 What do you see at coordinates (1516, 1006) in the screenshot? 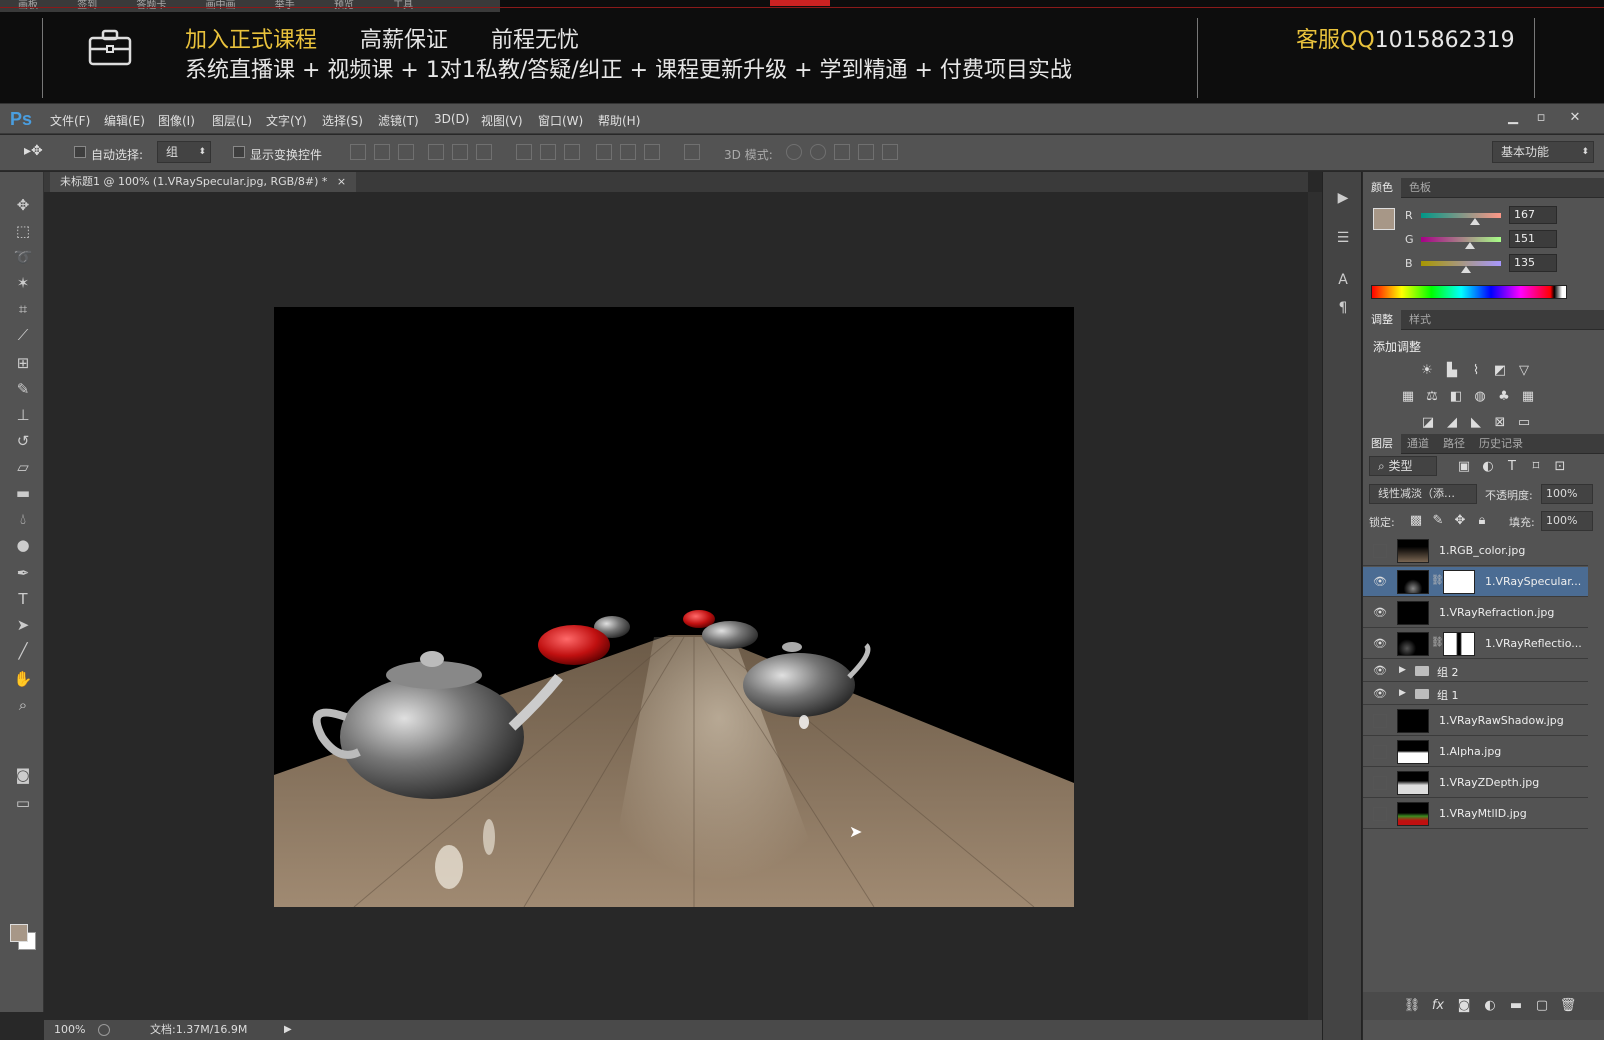
I see `new-group-icon: ▬` at bounding box center [1516, 1006].